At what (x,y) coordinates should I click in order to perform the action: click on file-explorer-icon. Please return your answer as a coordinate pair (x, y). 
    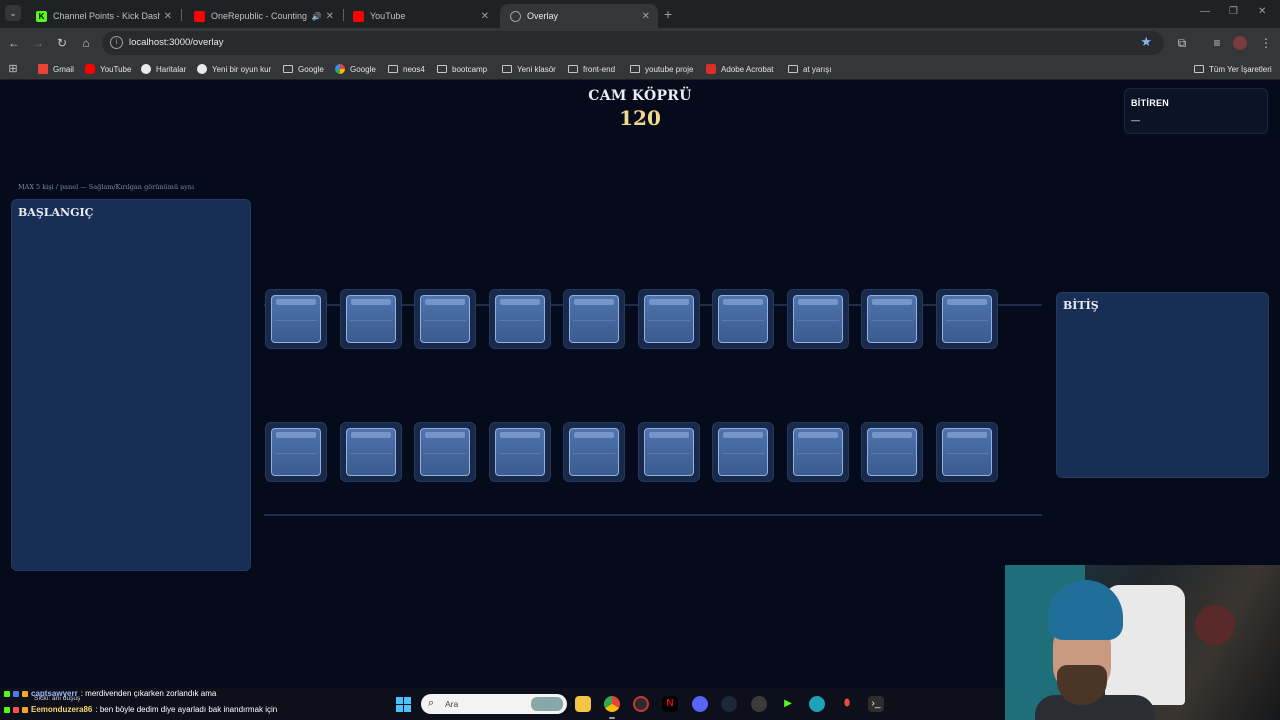
    Looking at the image, I should click on (583, 704).